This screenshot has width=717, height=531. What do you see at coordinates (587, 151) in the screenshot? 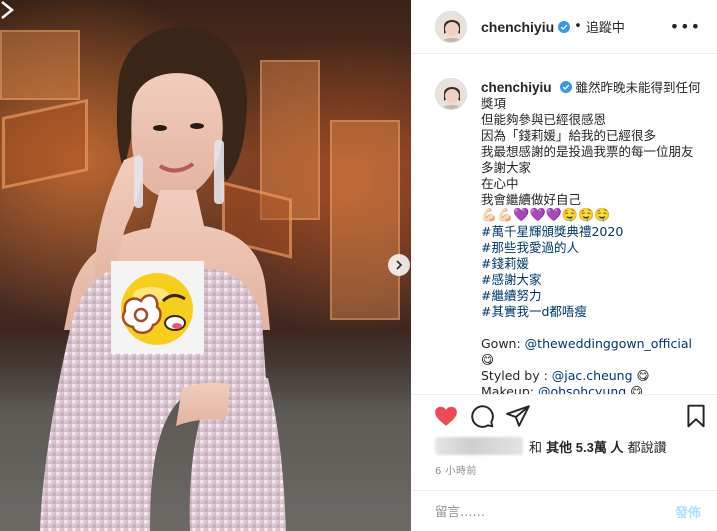
I see `caption-line: 我最想感謝的是投過我票的每一位朋友` at bounding box center [587, 151].